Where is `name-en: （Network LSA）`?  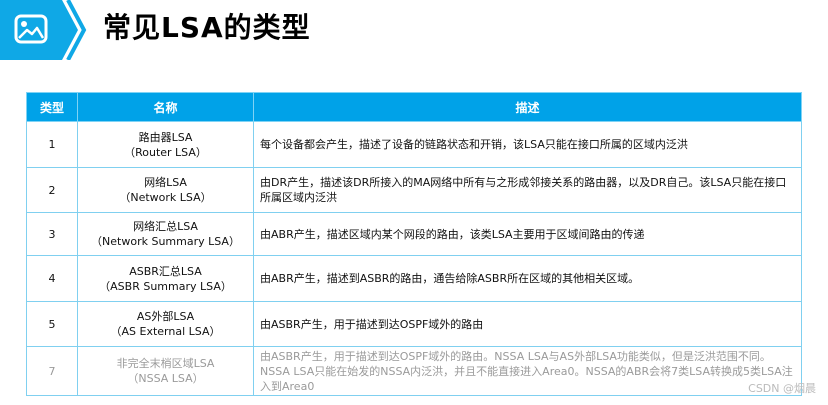
name-en: （Network LSA） is located at coordinates (165, 197).